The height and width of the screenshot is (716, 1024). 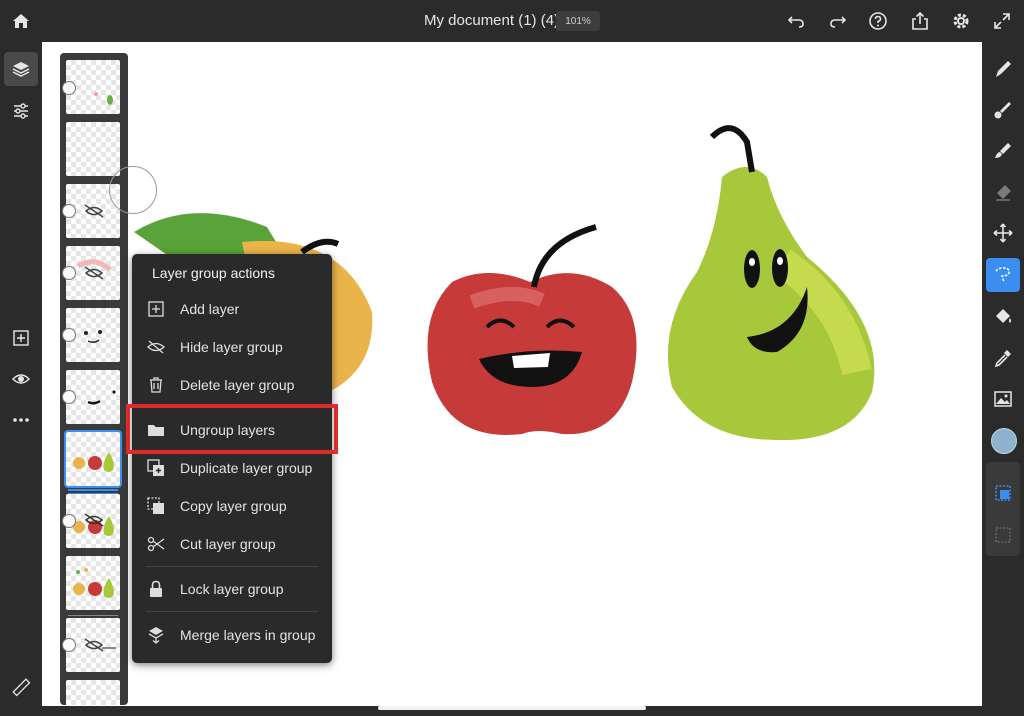 What do you see at coordinates (1003, 110) in the screenshot?
I see `live-brush-icon` at bounding box center [1003, 110].